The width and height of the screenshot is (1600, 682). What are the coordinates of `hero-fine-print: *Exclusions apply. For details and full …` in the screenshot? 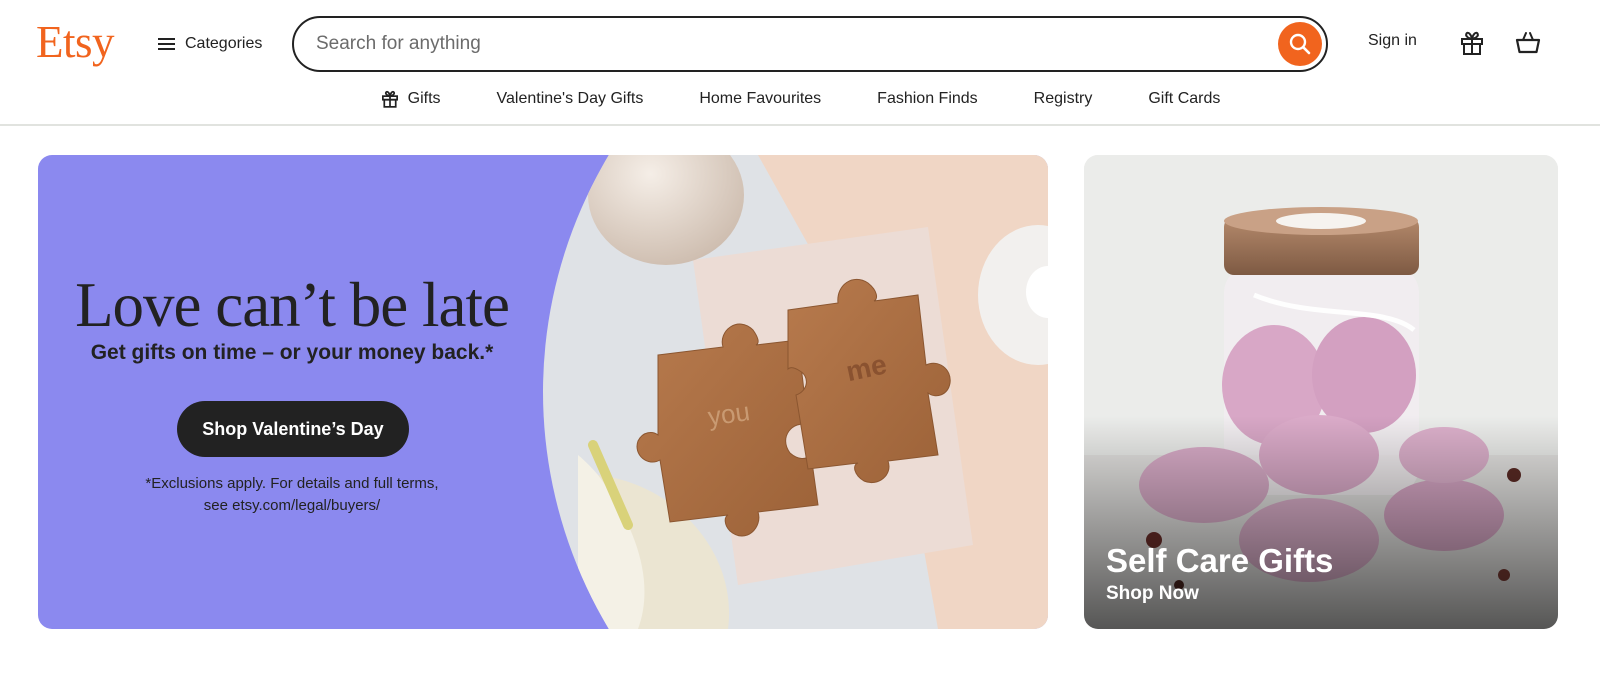 It's located at (292, 494).